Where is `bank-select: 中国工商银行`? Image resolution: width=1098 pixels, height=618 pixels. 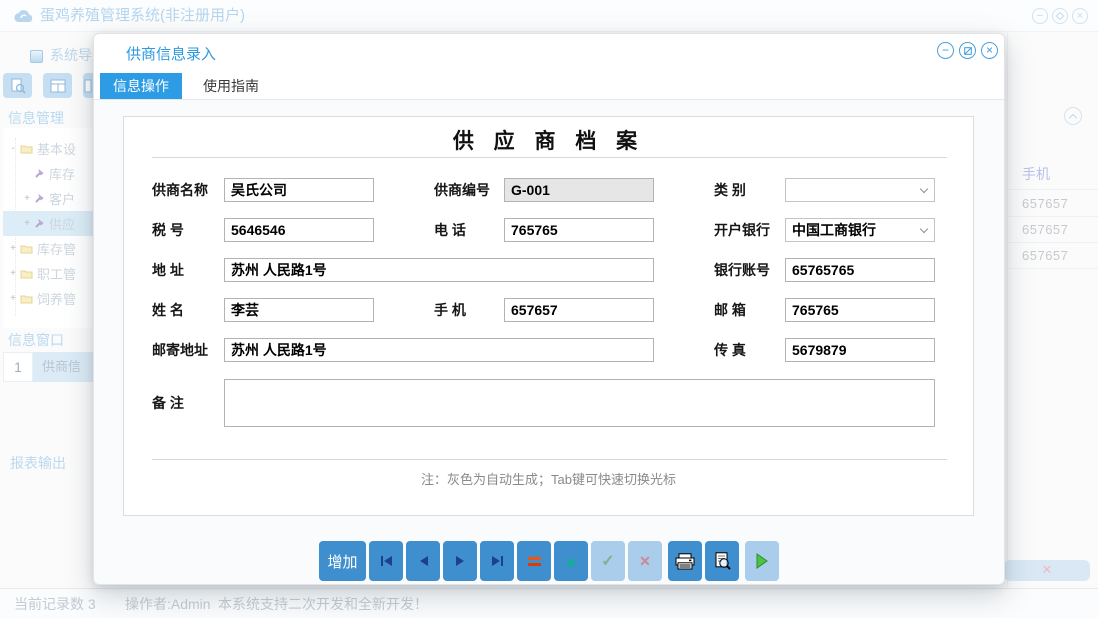 bank-select: 中国工商银行 is located at coordinates (860, 230).